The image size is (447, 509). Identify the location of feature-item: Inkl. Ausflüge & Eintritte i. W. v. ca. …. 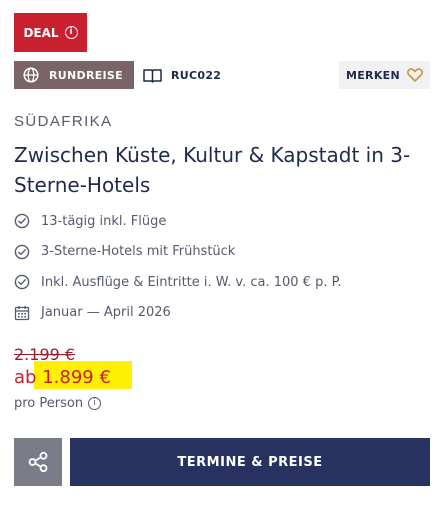
(178, 282).